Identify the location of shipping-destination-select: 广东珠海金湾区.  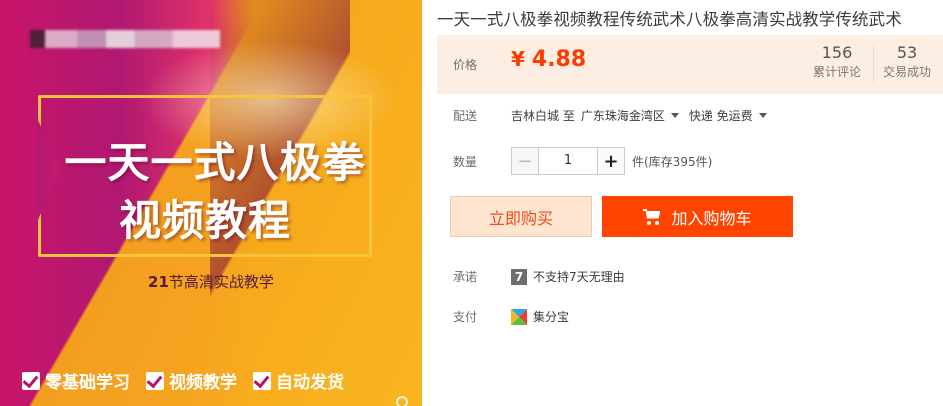
(635, 115).